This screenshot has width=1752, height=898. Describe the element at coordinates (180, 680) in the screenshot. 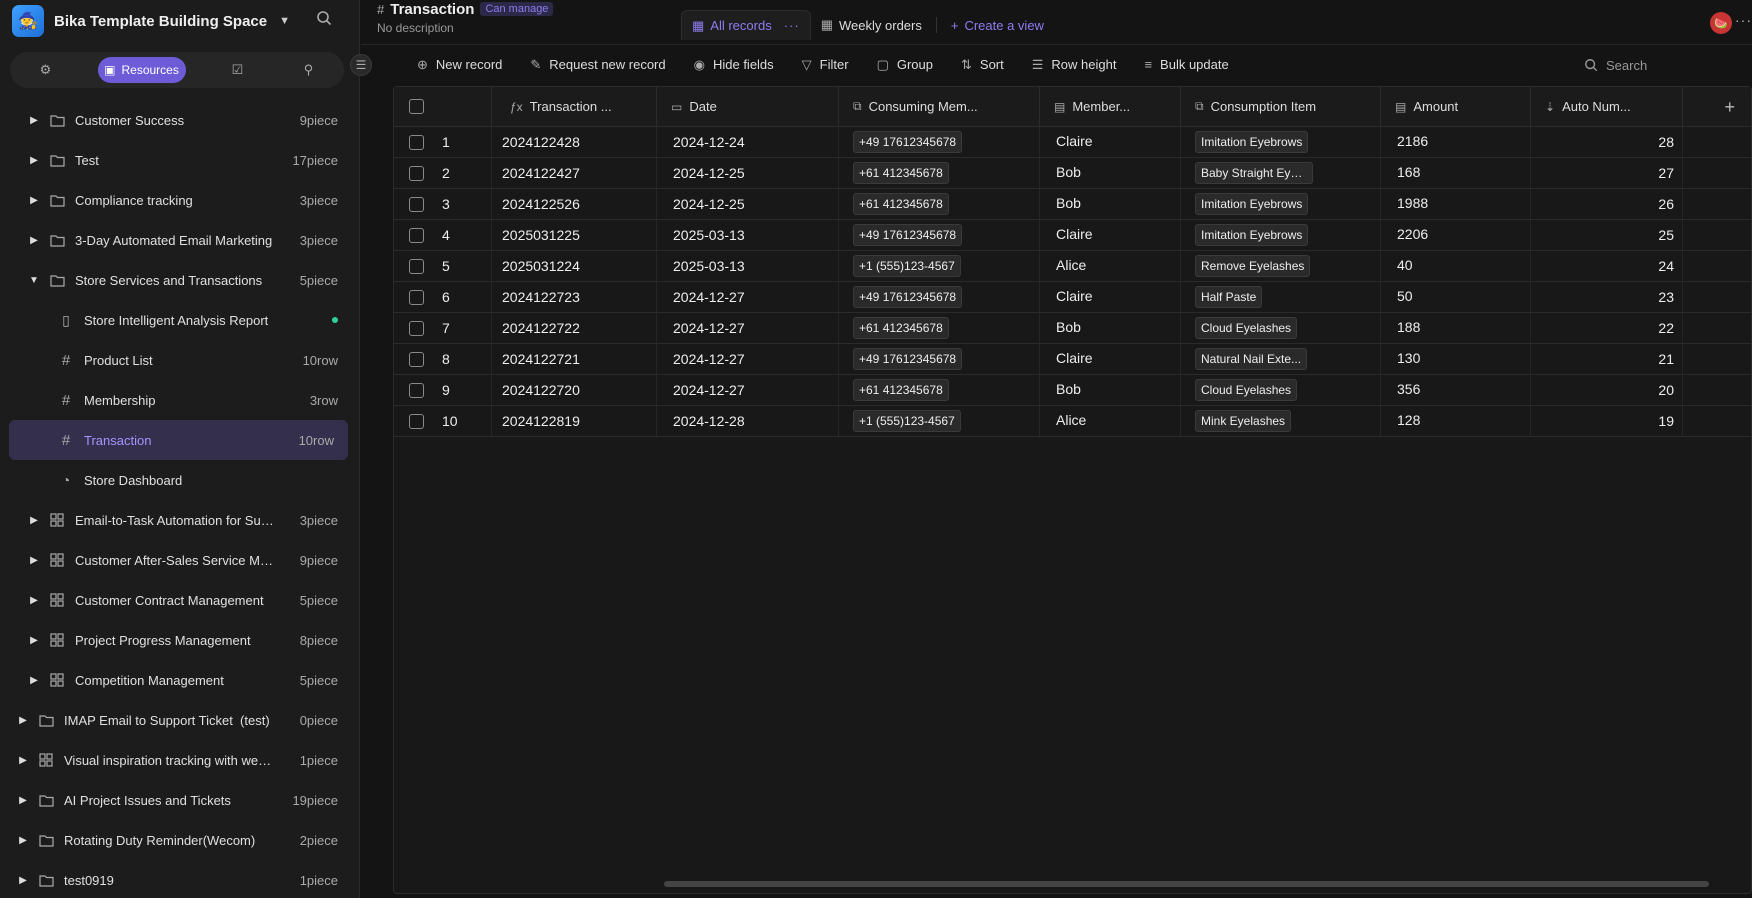

I see `sidebar-item: ▶ Competition Management 5piece` at that location.